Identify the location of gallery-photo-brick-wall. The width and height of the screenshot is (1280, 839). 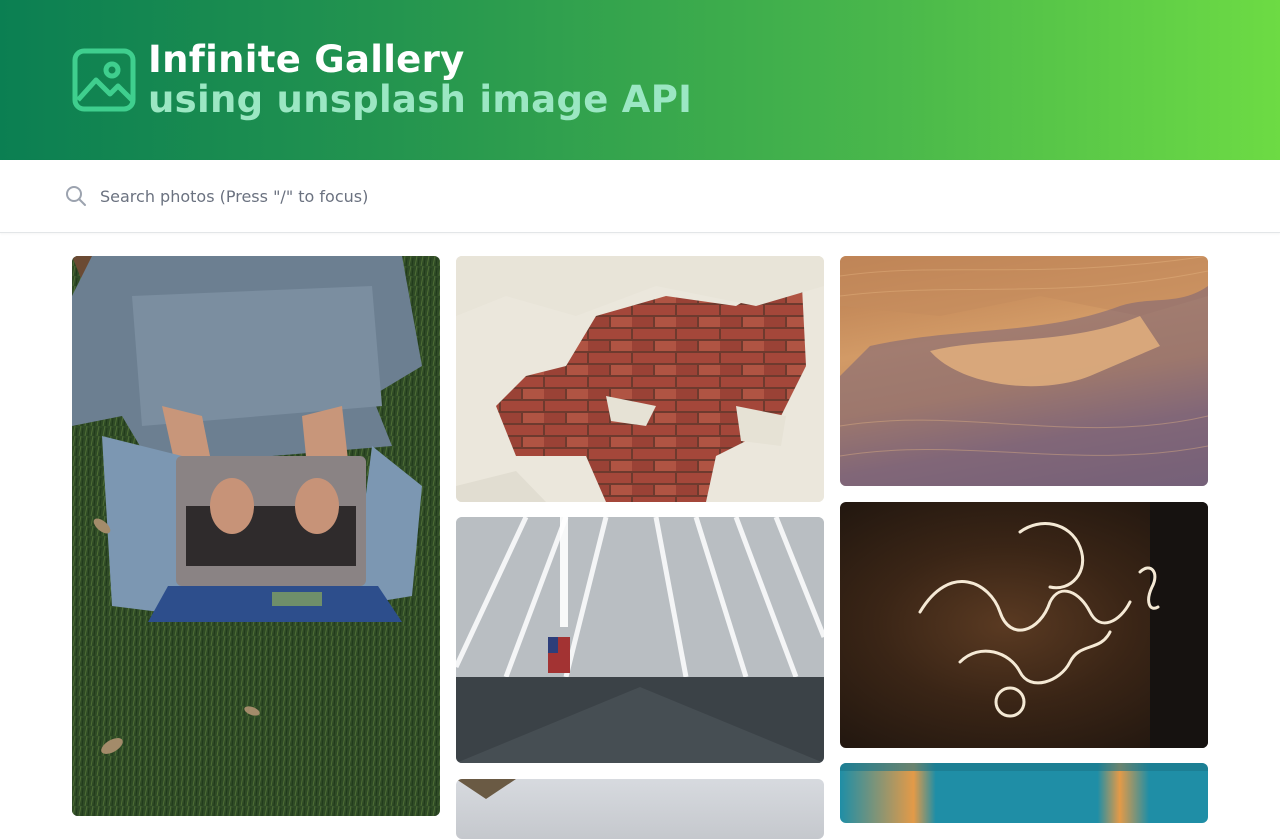
(640, 379).